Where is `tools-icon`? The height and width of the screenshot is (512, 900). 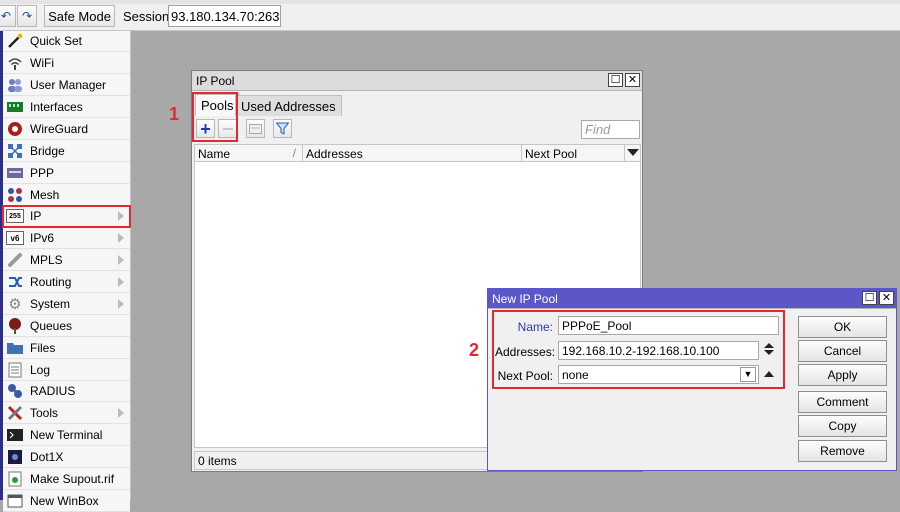 tools-icon is located at coordinates (15, 413).